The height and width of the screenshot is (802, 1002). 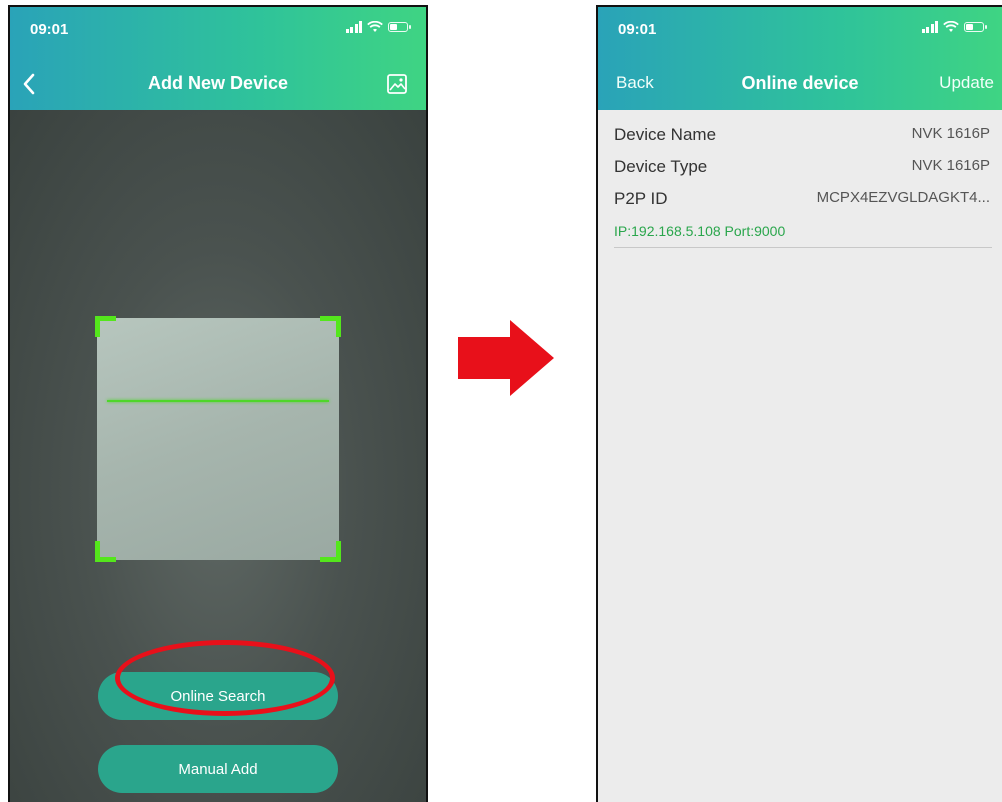 What do you see at coordinates (800, 83) in the screenshot?
I see `nav-bar: Back Online device Update` at bounding box center [800, 83].